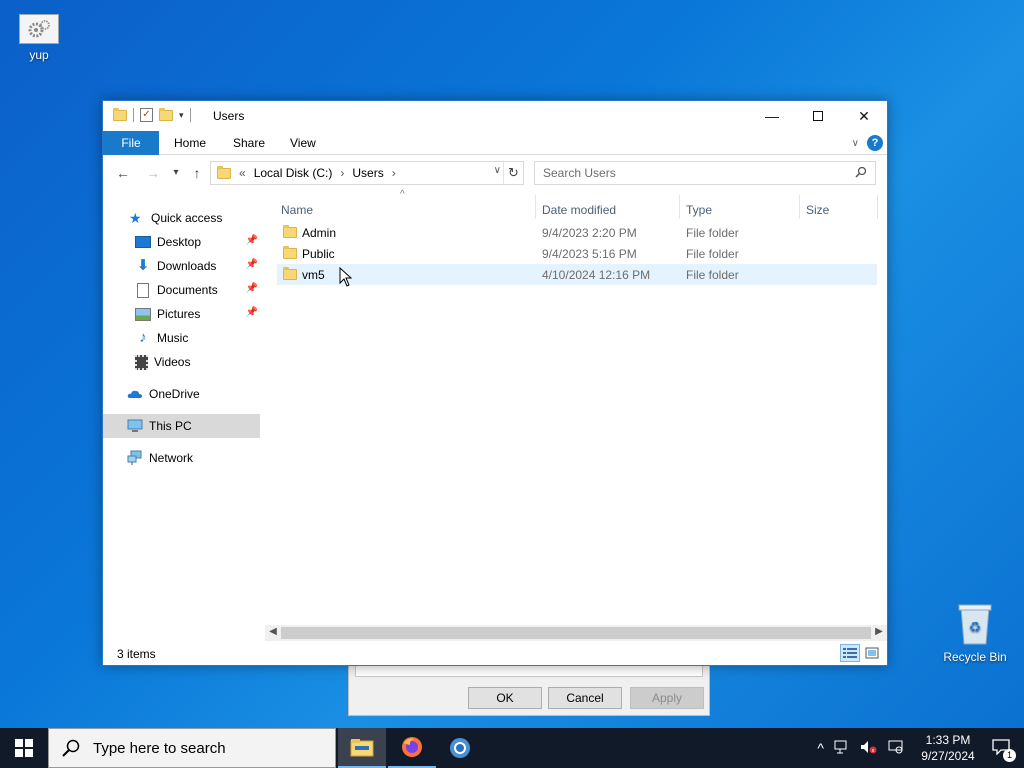 The image size is (1024, 768). Describe the element at coordinates (159, 748) in the screenshot. I see `taskbar-search-placeholder: Type here to search` at that location.